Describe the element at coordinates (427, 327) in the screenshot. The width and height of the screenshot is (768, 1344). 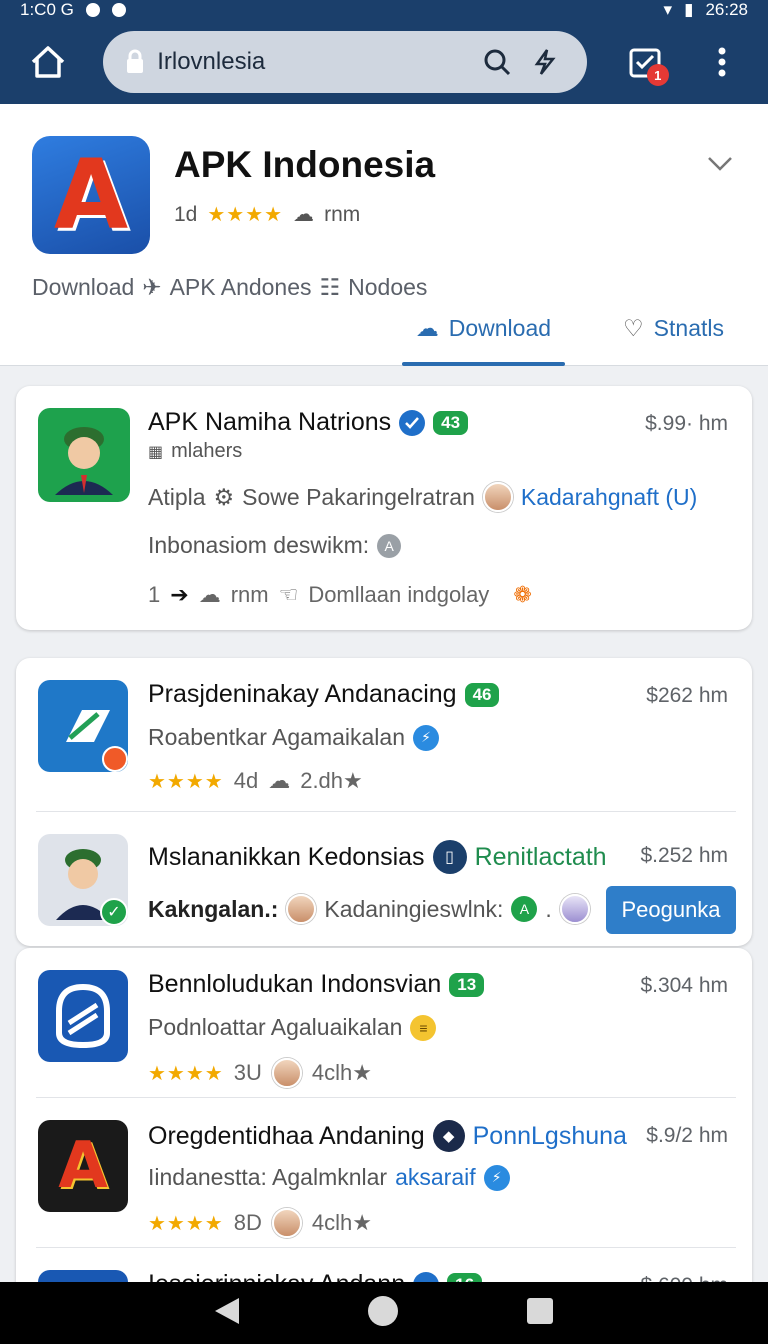
I see `cloud-download-icon: ☁` at that location.